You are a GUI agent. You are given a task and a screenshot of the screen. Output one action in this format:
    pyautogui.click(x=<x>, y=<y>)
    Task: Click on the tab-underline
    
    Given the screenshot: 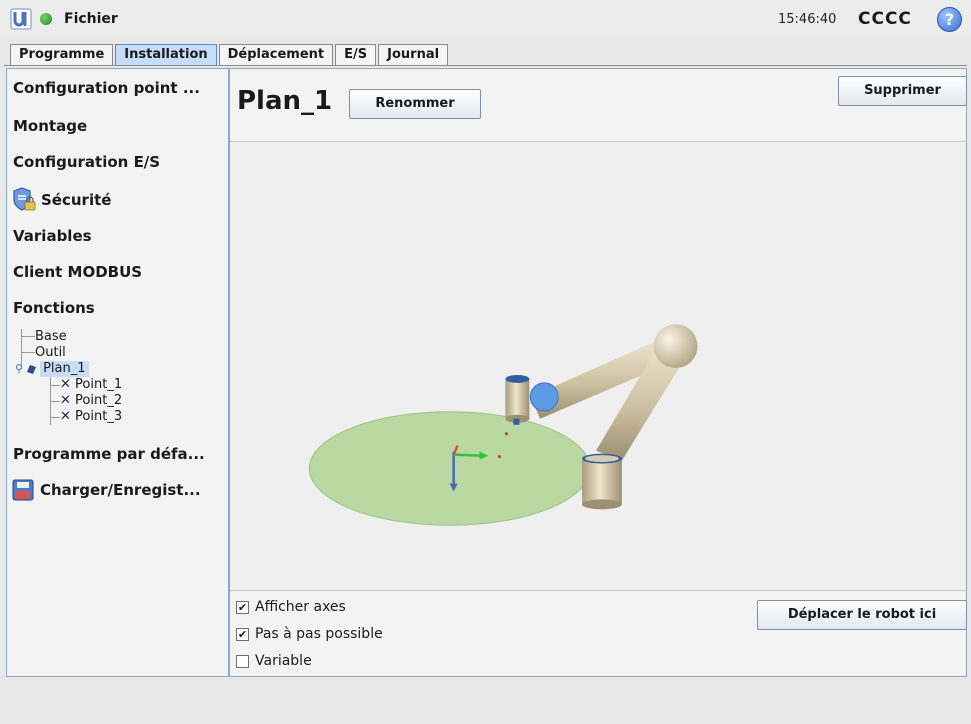 What is the action you would take?
    pyautogui.click(x=485, y=65)
    